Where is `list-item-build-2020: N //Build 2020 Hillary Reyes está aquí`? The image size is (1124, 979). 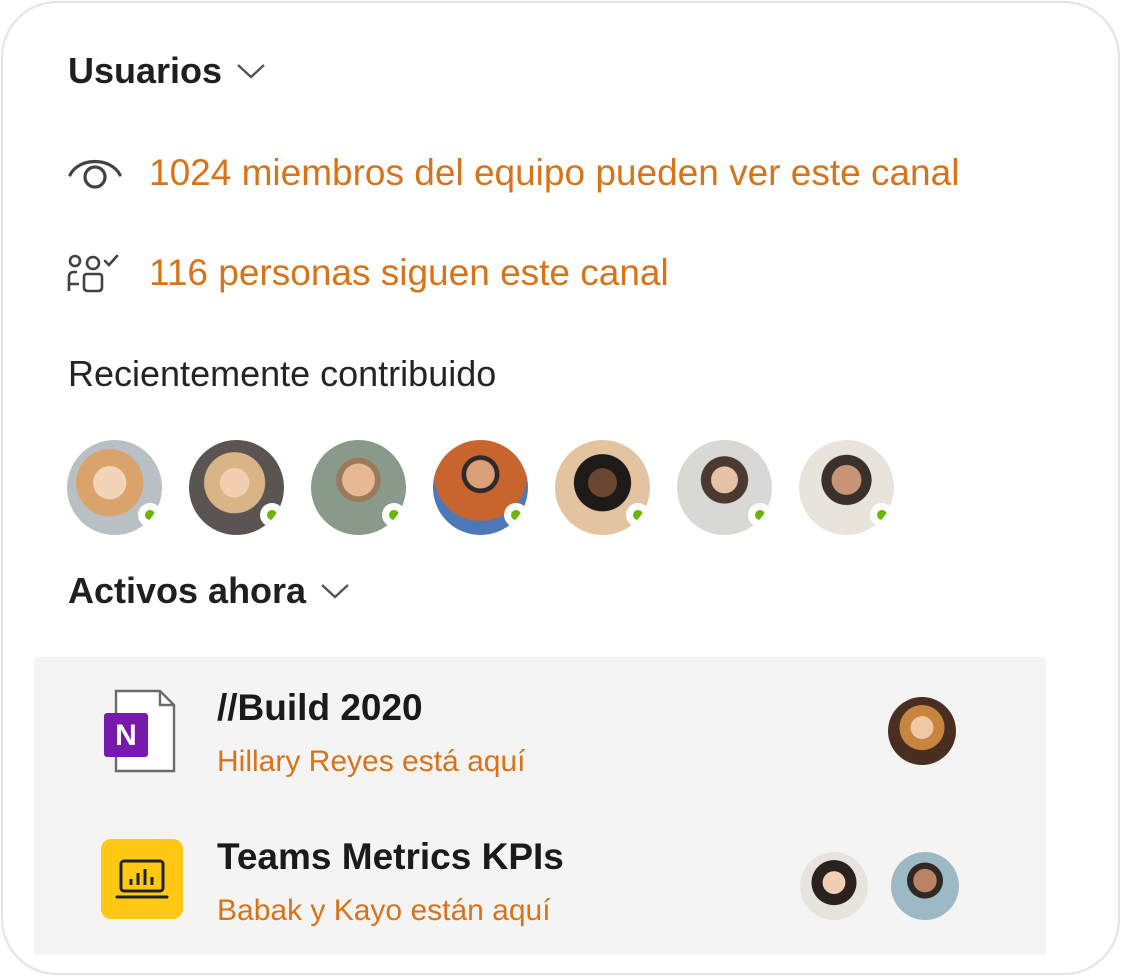
list-item-build-2020: N //Build 2020 Hillary Reyes está aquí is located at coordinates (540, 731).